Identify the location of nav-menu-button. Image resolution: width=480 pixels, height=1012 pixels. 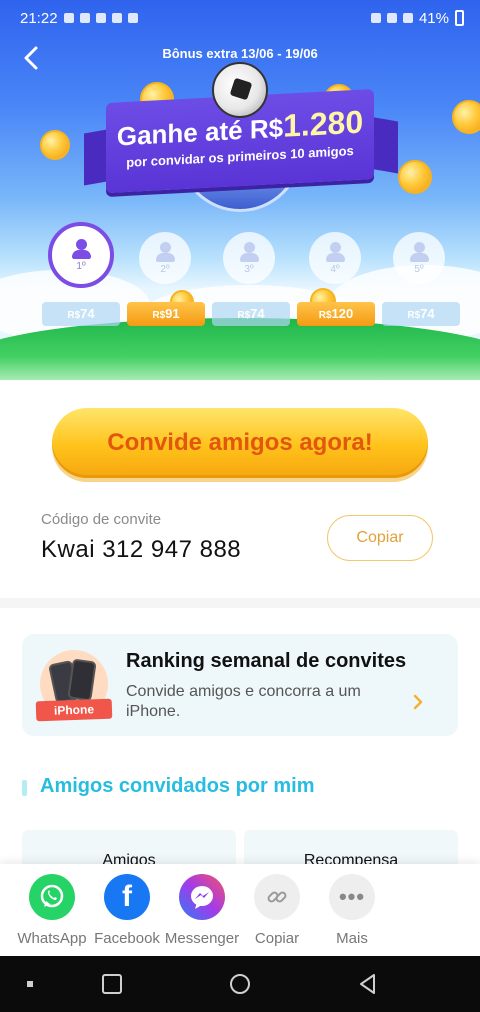
(30, 984).